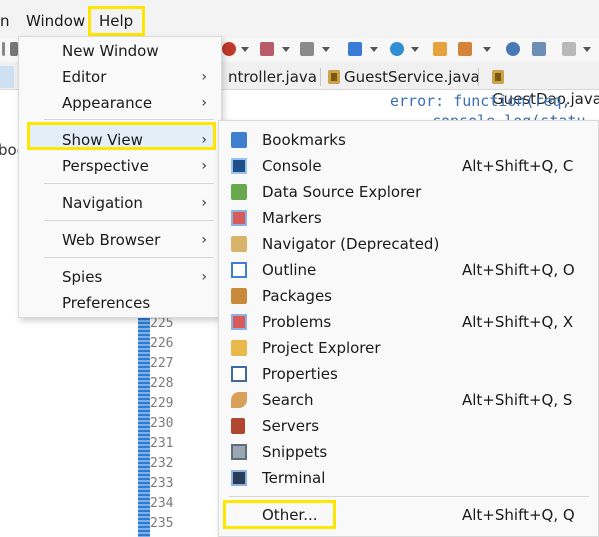  I want to click on new-server-icon, so click(355, 49).